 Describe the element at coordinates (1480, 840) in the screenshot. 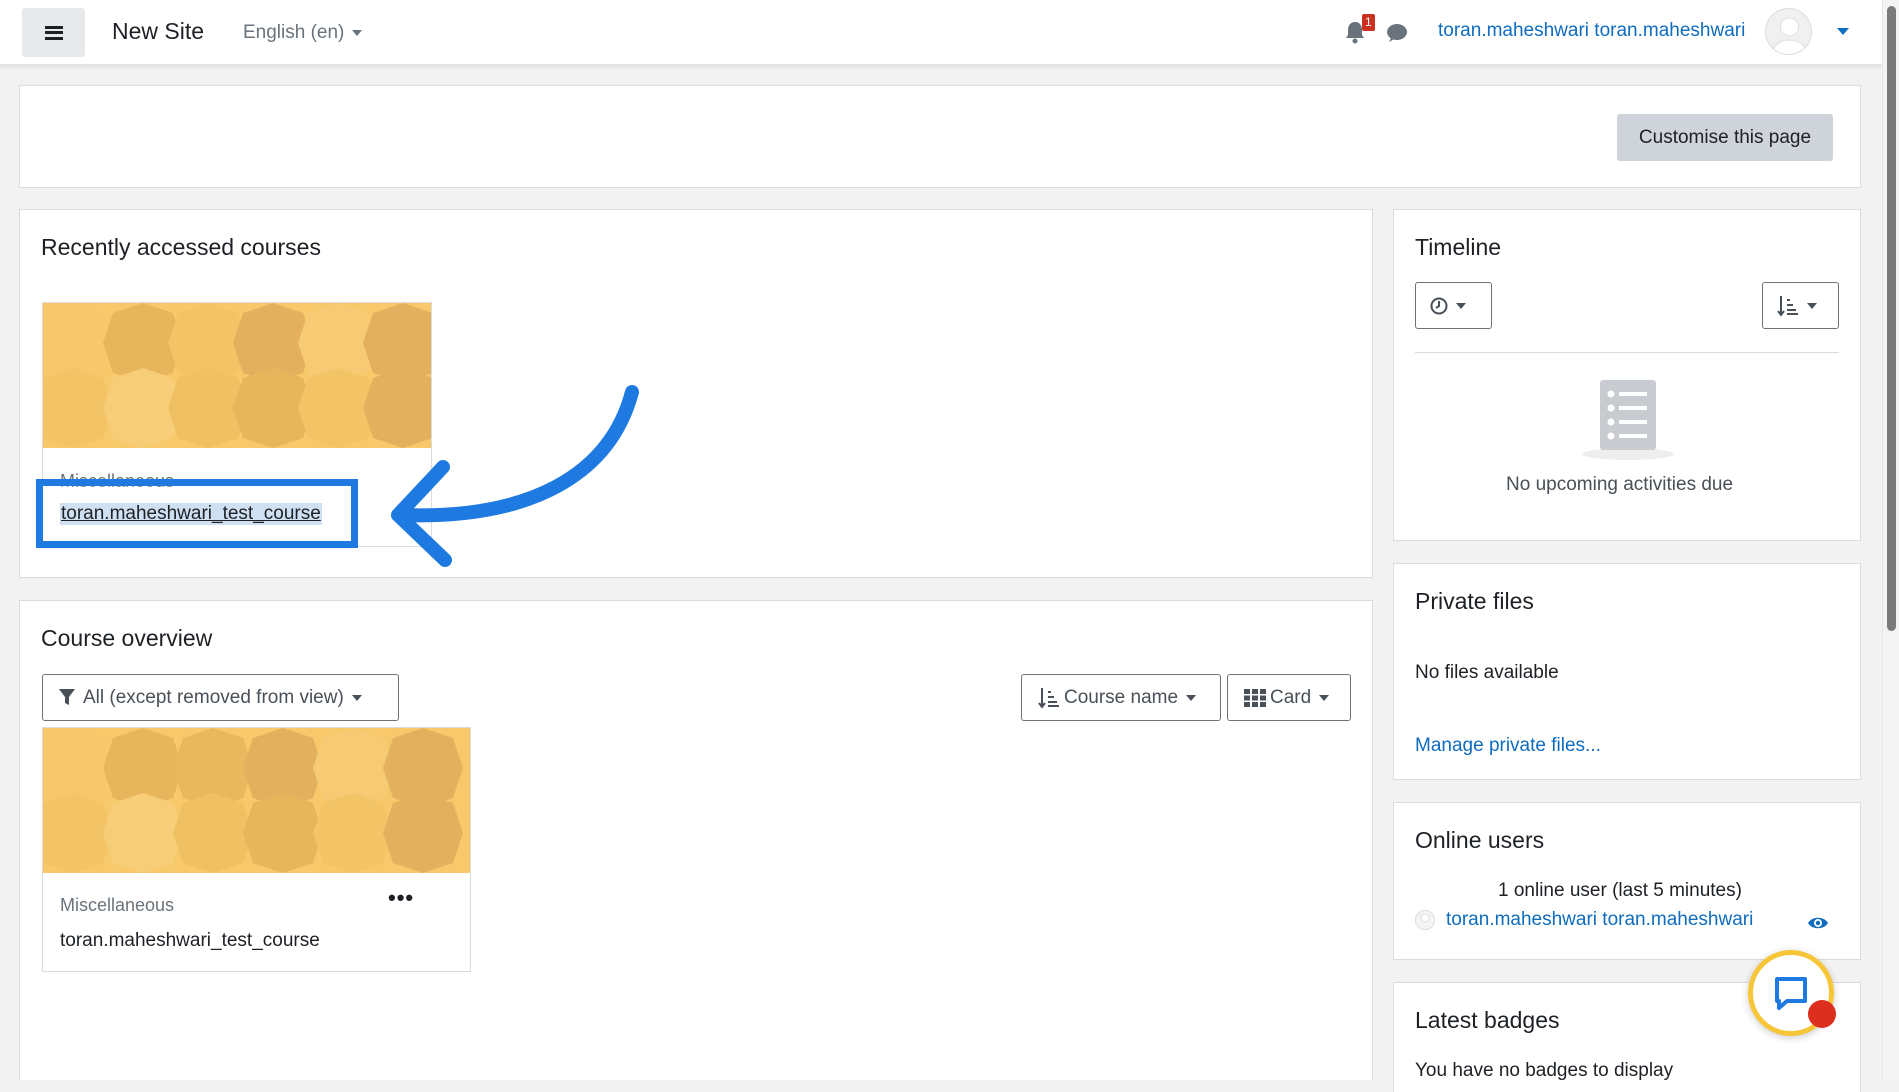

I see `online-users-title: Online users` at that location.